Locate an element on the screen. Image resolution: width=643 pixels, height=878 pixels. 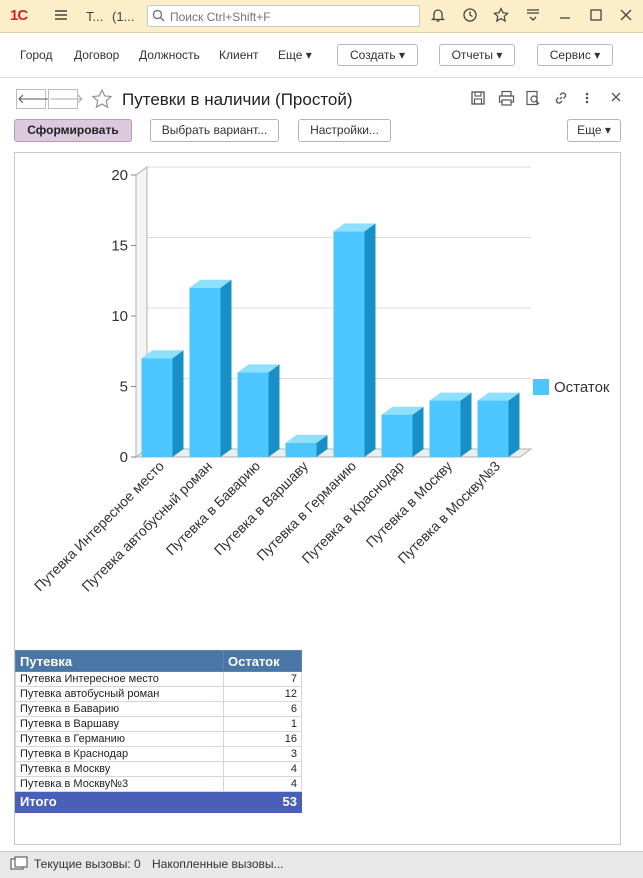
y-tick-label: 10 is located at coordinates (119, 316).